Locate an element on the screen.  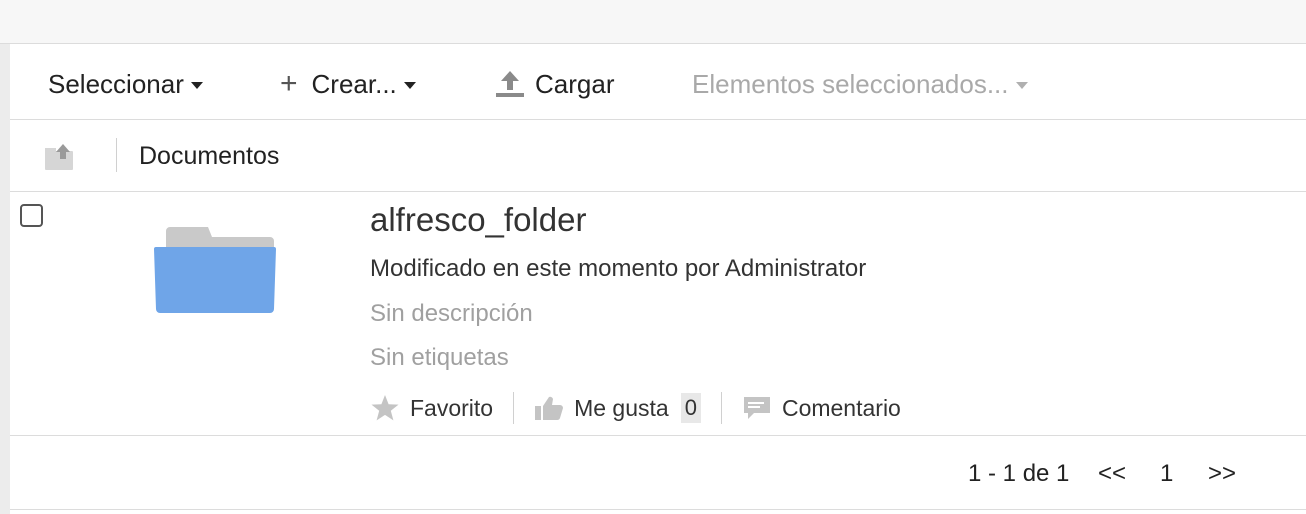
left-edge-strip is located at coordinates (5, 279).